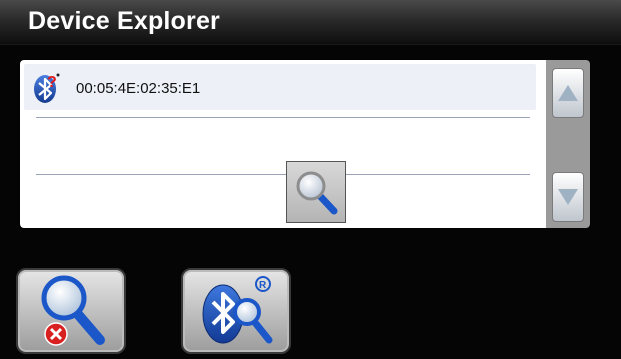 The image size is (621, 359). I want to click on scroll-down-button, so click(568, 197).